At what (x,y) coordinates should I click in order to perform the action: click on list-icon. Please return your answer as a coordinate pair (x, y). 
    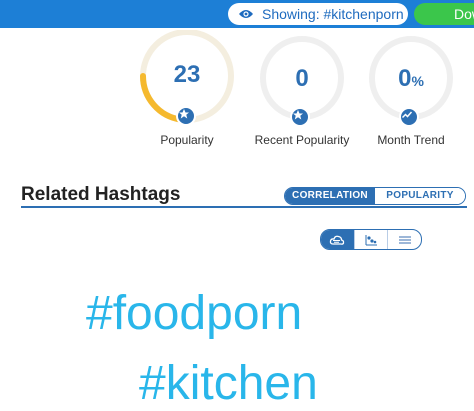
    Looking at the image, I should click on (404, 239).